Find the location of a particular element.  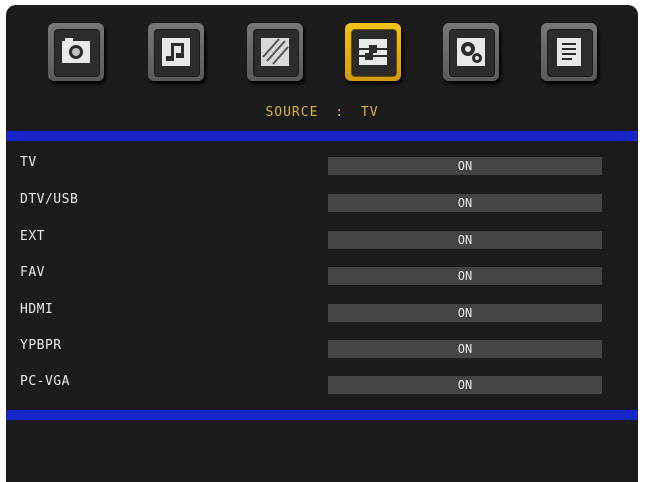

source-label-dtv-usb: DTV/USB is located at coordinates (49, 199).